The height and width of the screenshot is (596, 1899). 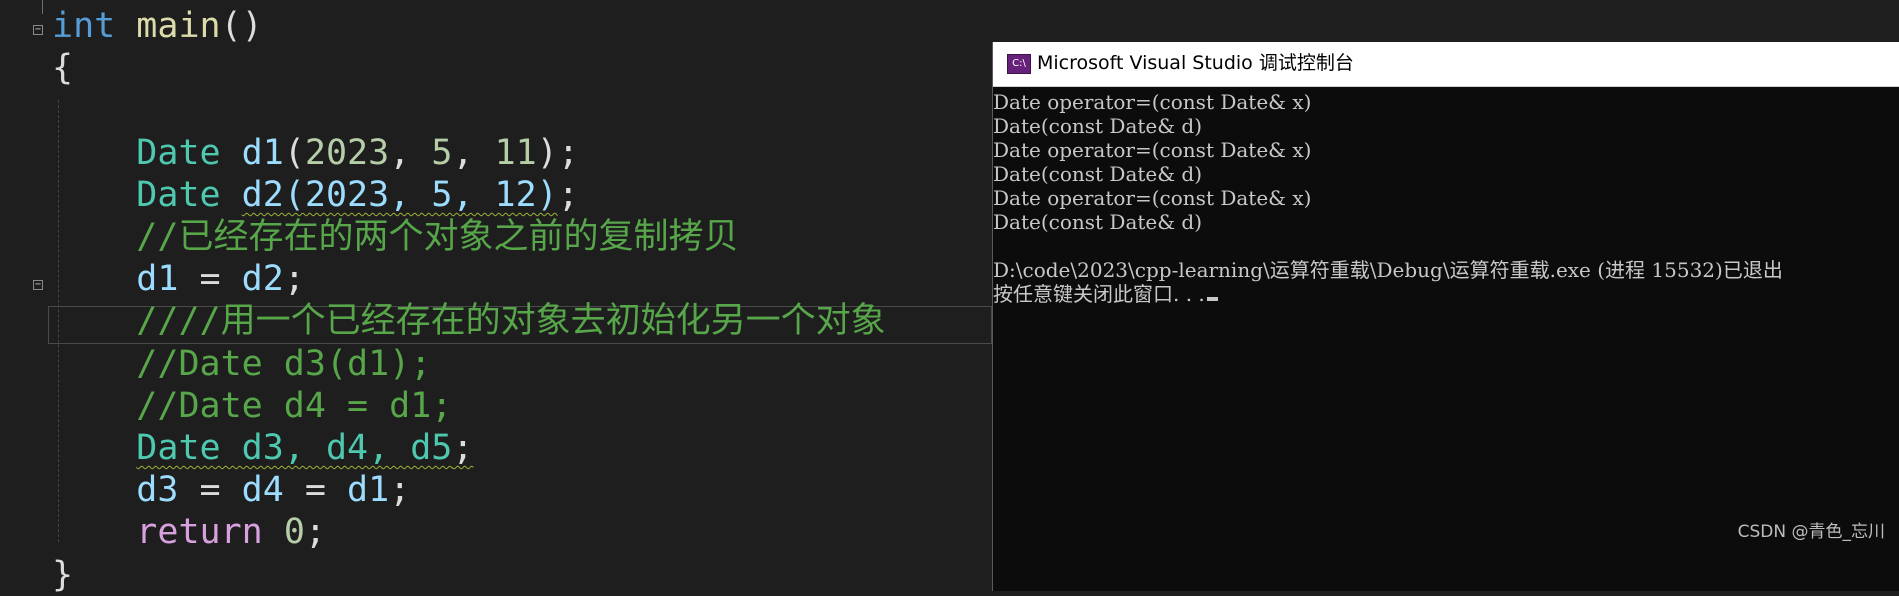 I want to click on code-token: d4, so click(x=262, y=490).